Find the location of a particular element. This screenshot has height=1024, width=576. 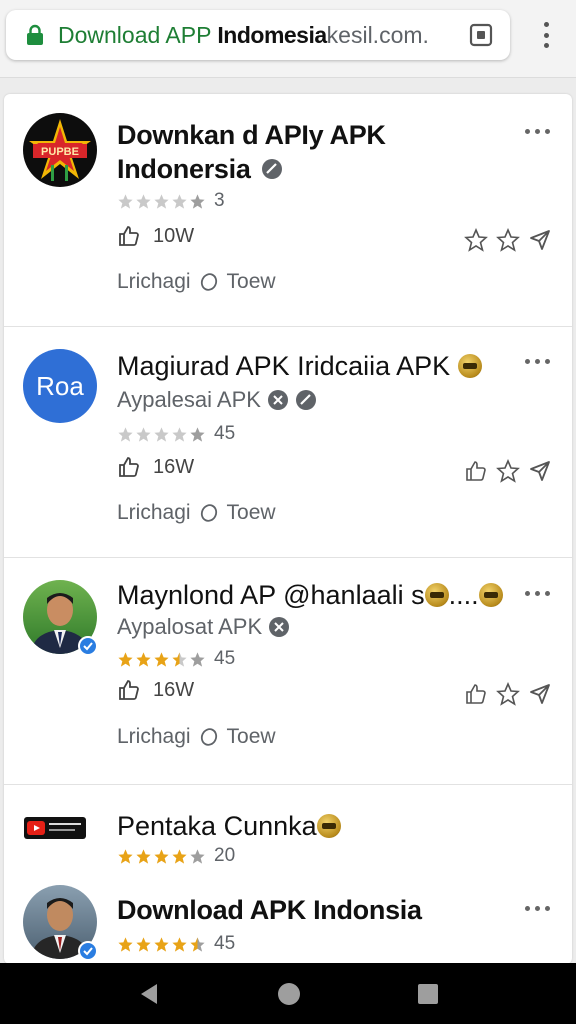

url-part-green: Download APP is located at coordinates (135, 34).